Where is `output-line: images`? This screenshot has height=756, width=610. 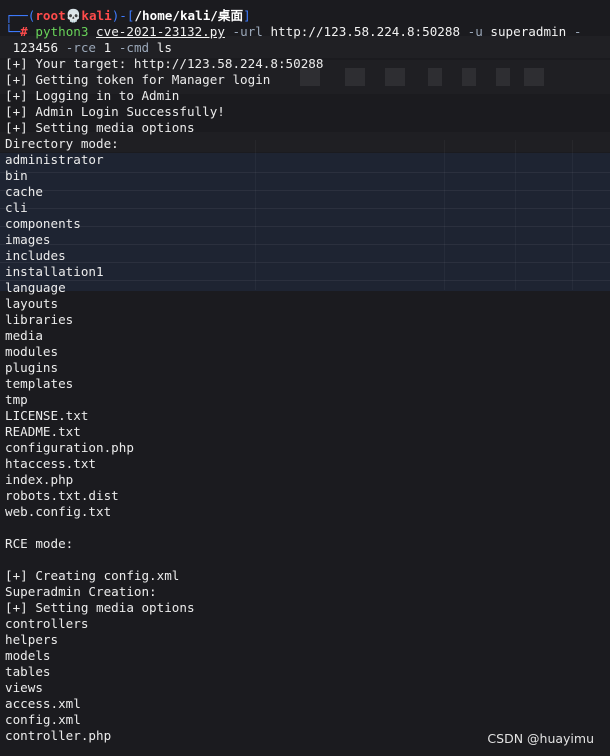 output-line: images is located at coordinates (28, 239).